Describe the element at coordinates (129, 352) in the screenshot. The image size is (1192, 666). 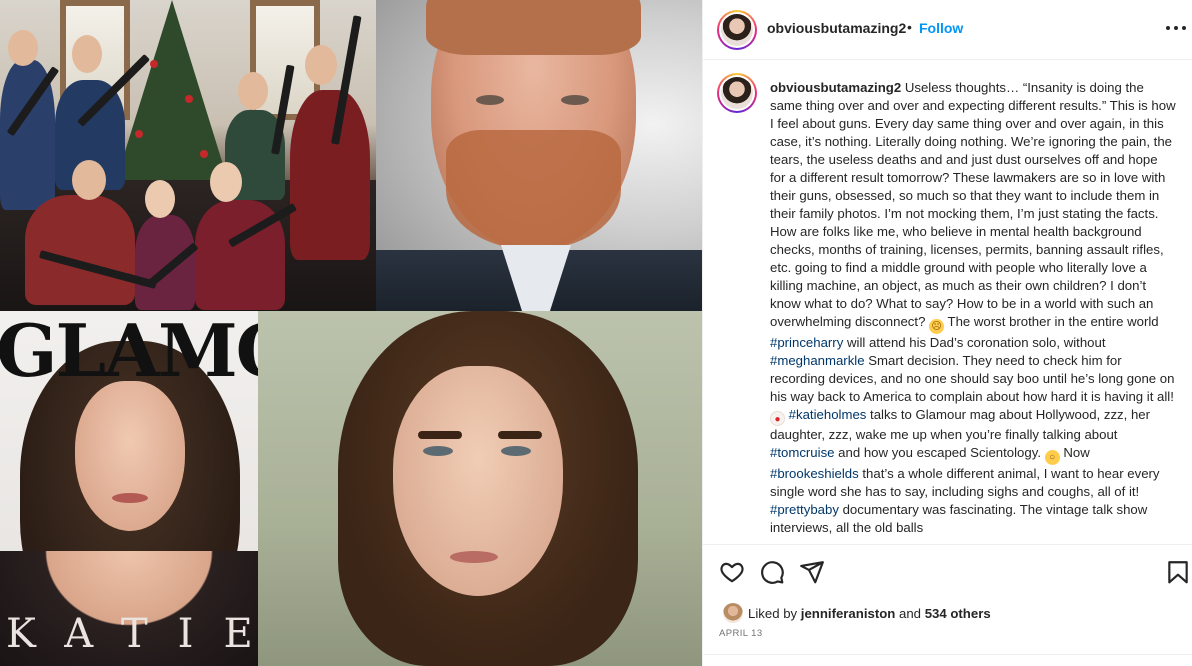
I see `magazine-masthead: GLAMOUR` at that location.